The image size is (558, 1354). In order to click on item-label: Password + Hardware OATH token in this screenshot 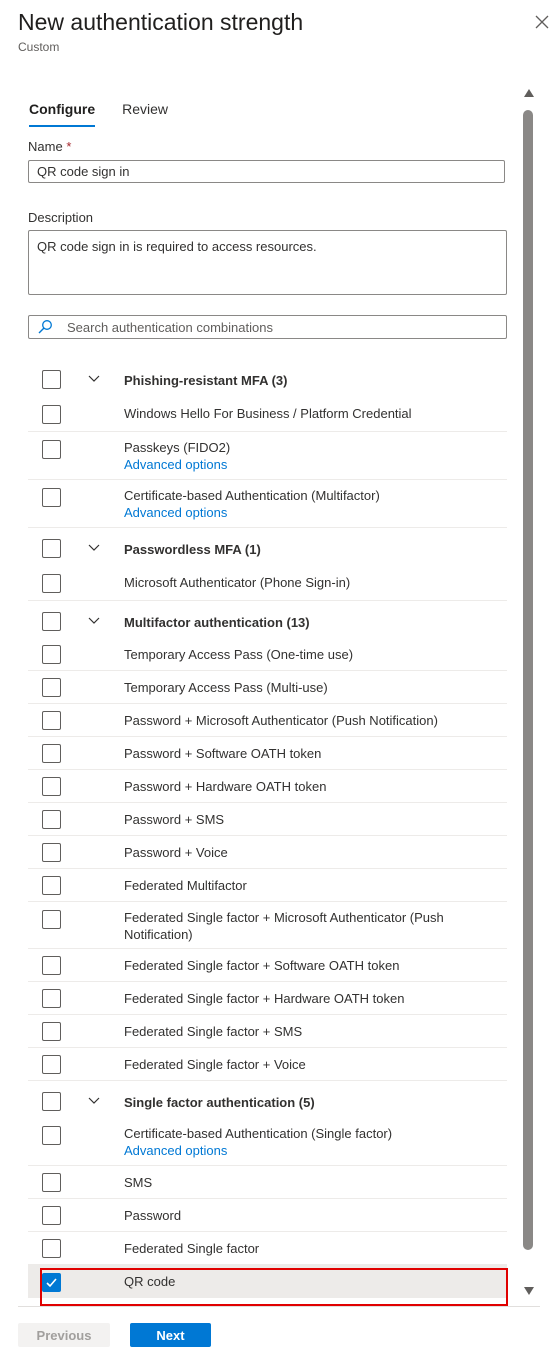, I will do `click(225, 786)`.